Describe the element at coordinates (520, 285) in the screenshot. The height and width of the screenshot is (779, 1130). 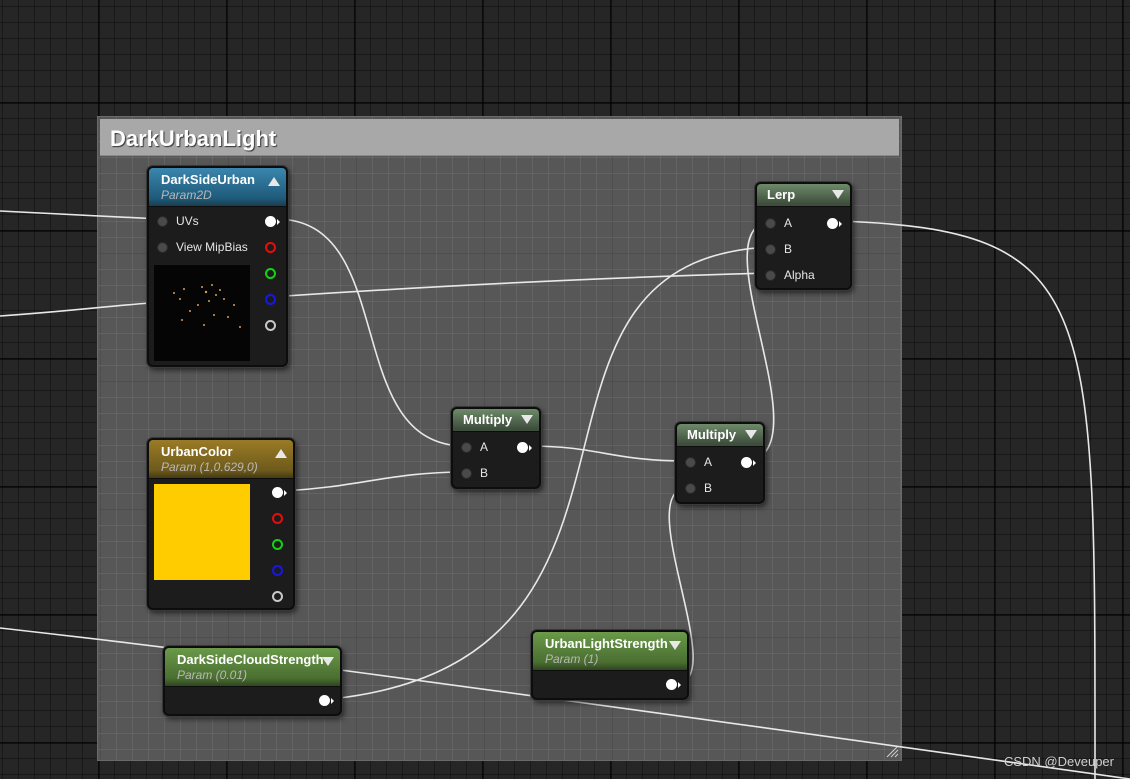
I see `wire-texture-rgb-to-lerp-alpha` at that location.